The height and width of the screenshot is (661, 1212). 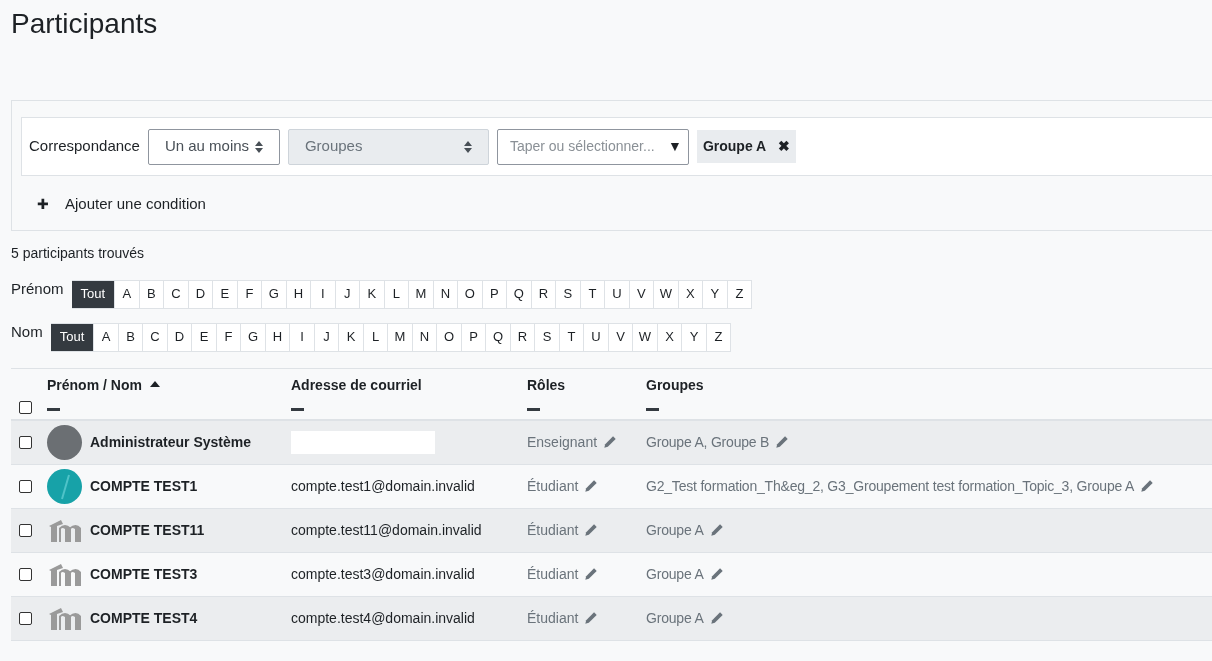 I want to click on column-header: Prénom / Nom, so click(x=169, y=385).